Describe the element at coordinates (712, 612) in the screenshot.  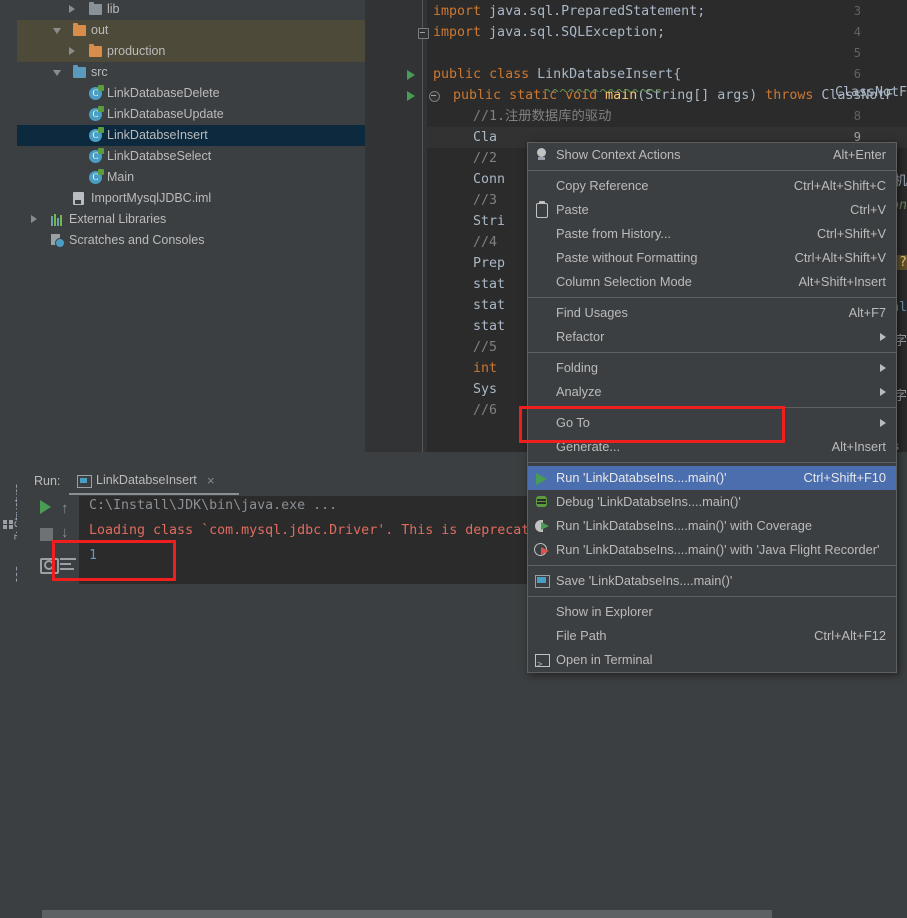
I see `menu-item-show-in-explorer: Show in Explorer` at that location.